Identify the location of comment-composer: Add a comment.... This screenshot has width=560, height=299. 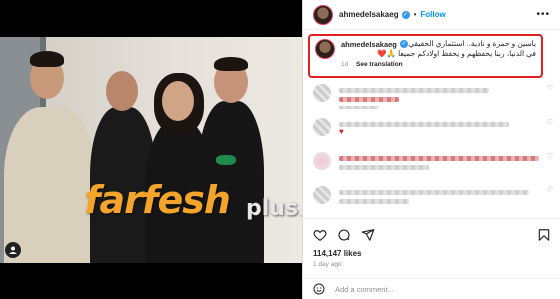
(431, 288).